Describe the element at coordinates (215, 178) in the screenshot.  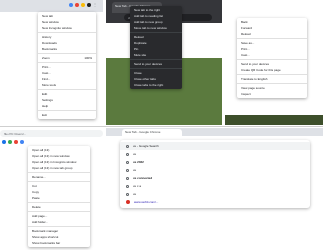
I see `suggestion-row: ve connected` at that location.